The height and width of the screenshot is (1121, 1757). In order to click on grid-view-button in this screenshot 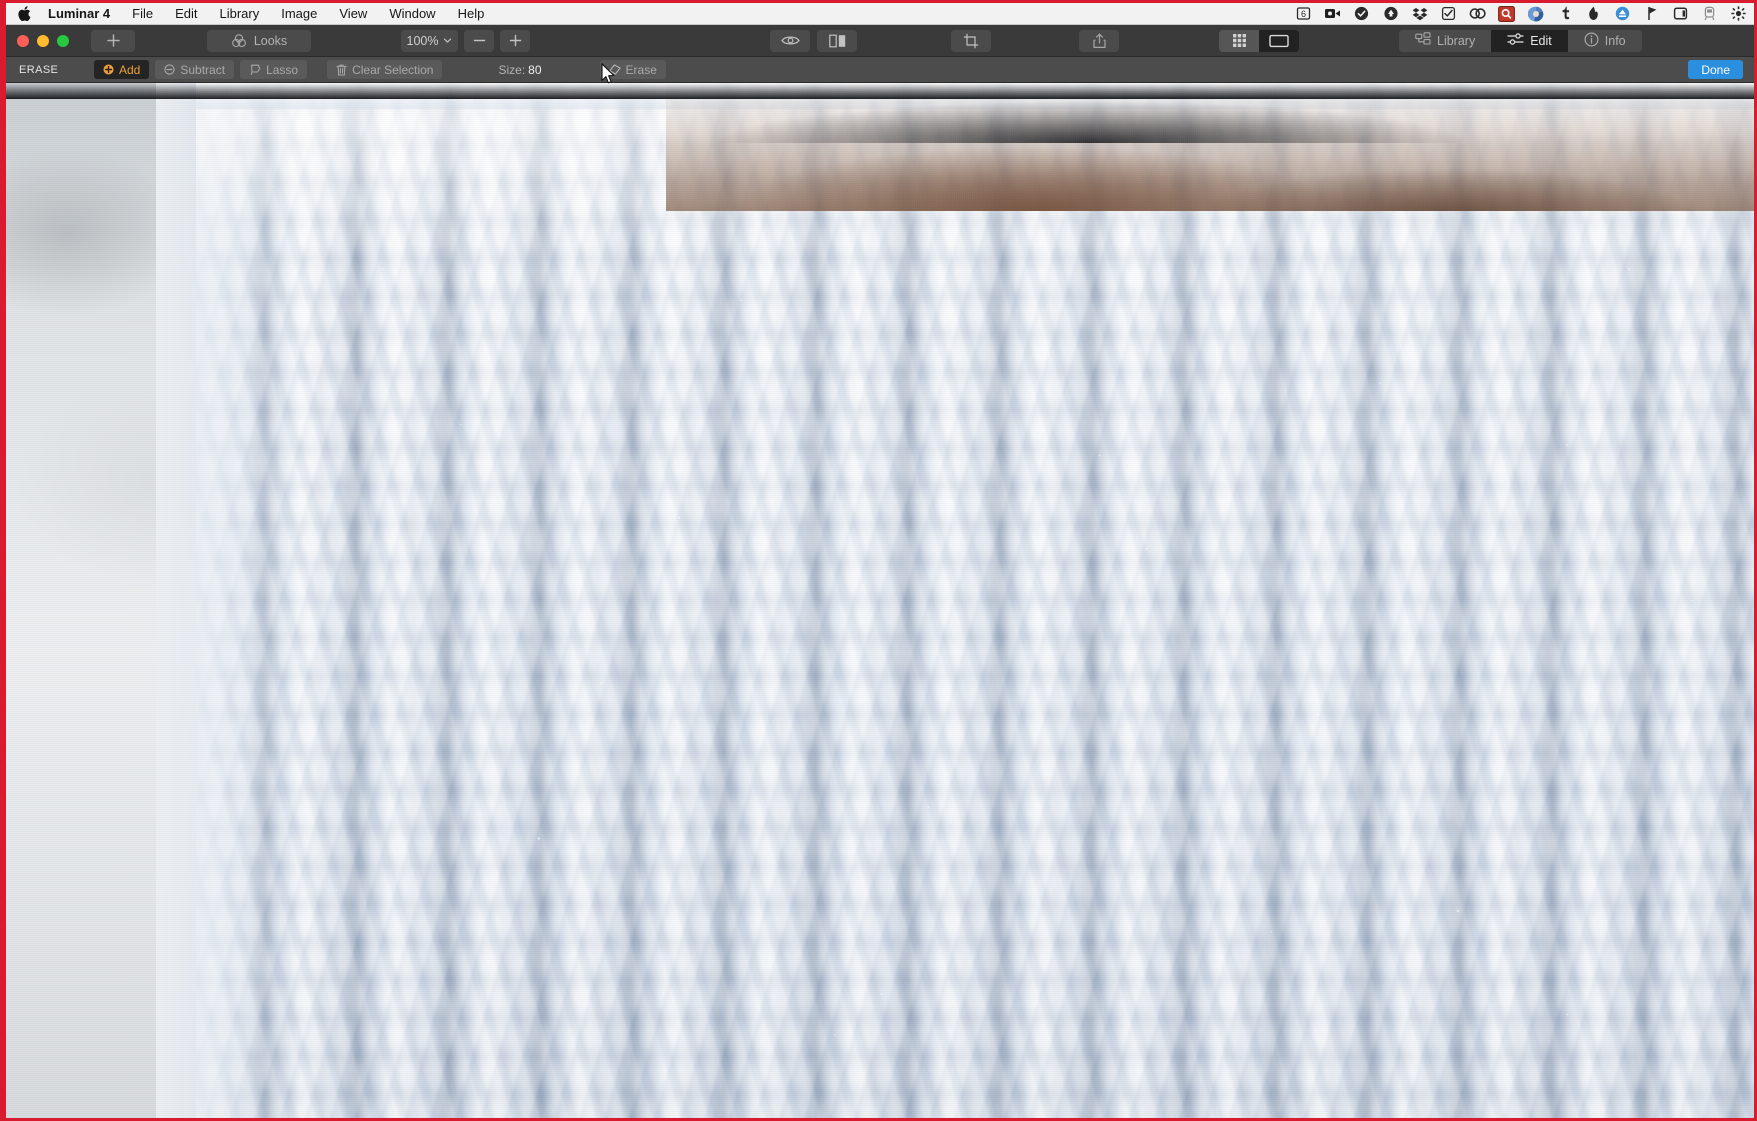, I will do `click(1239, 40)`.